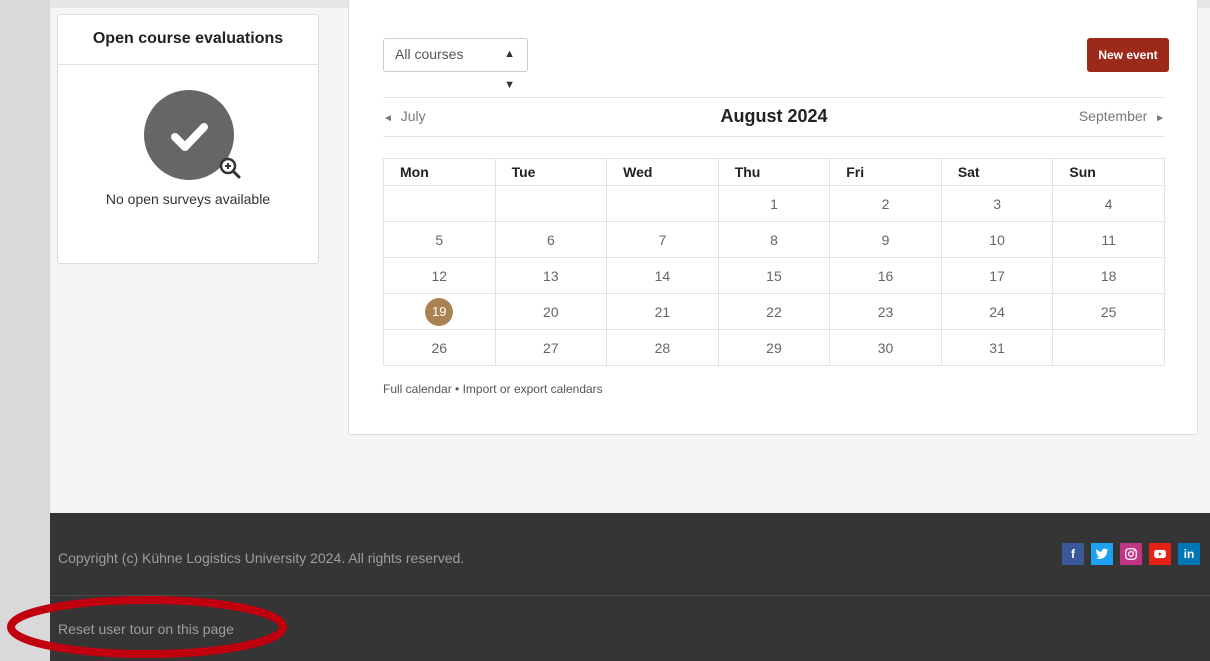  Describe the element at coordinates (1113, 116) in the screenshot. I see `next-month-label: September` at that location.